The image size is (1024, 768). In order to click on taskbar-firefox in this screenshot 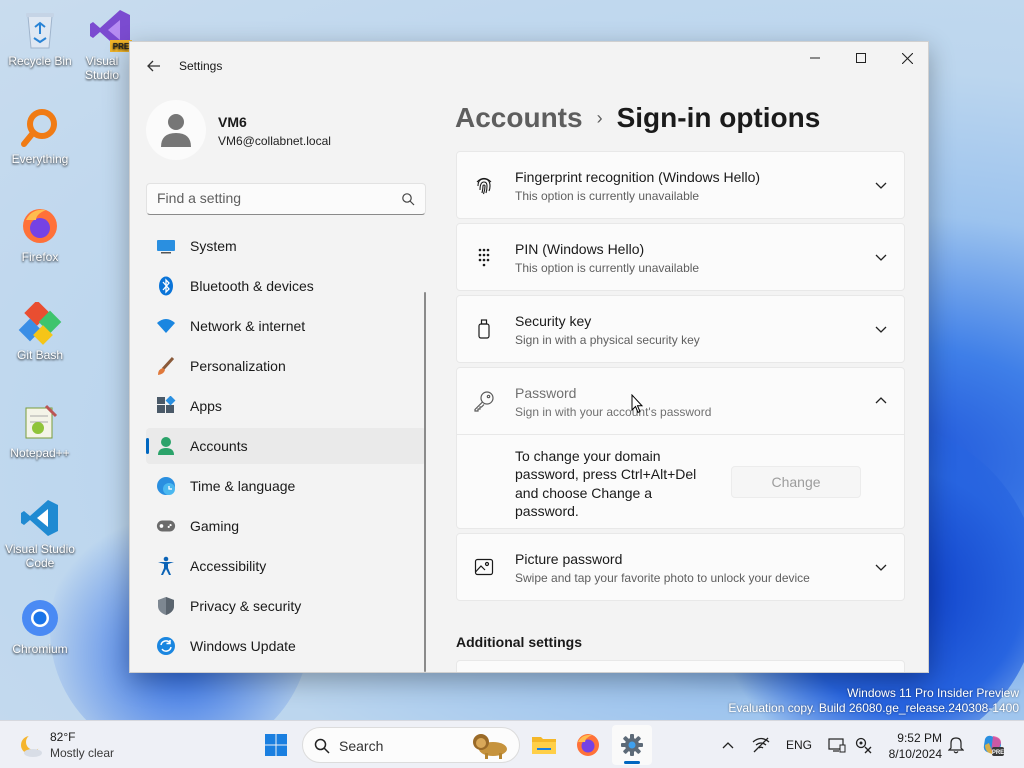, I will do `click(588, 745)`.